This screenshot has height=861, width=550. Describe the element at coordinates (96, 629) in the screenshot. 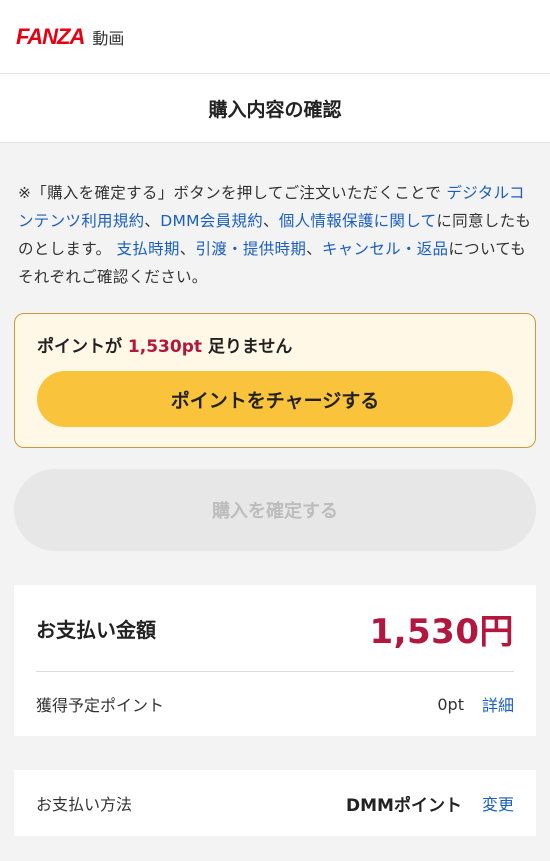

I see `payment-amount-label: お支払い金額` at that location.